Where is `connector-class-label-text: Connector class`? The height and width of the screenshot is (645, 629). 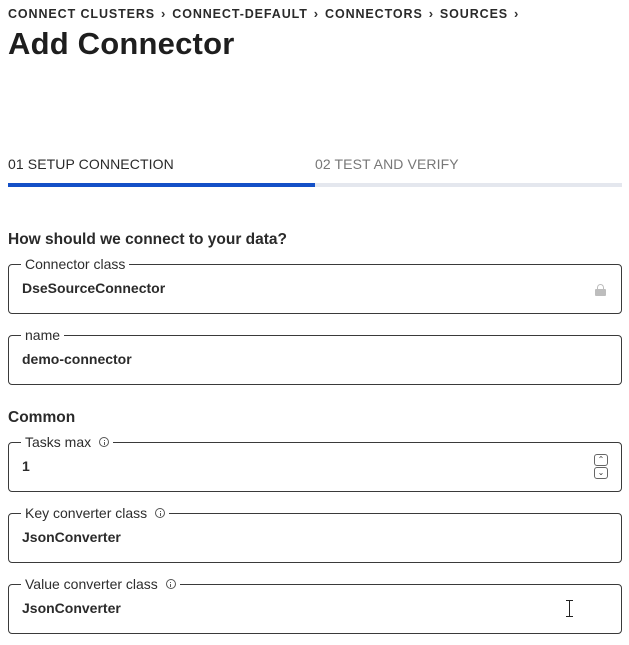
connector-class-label-text: Connector class is located at coordinates (75, 264).